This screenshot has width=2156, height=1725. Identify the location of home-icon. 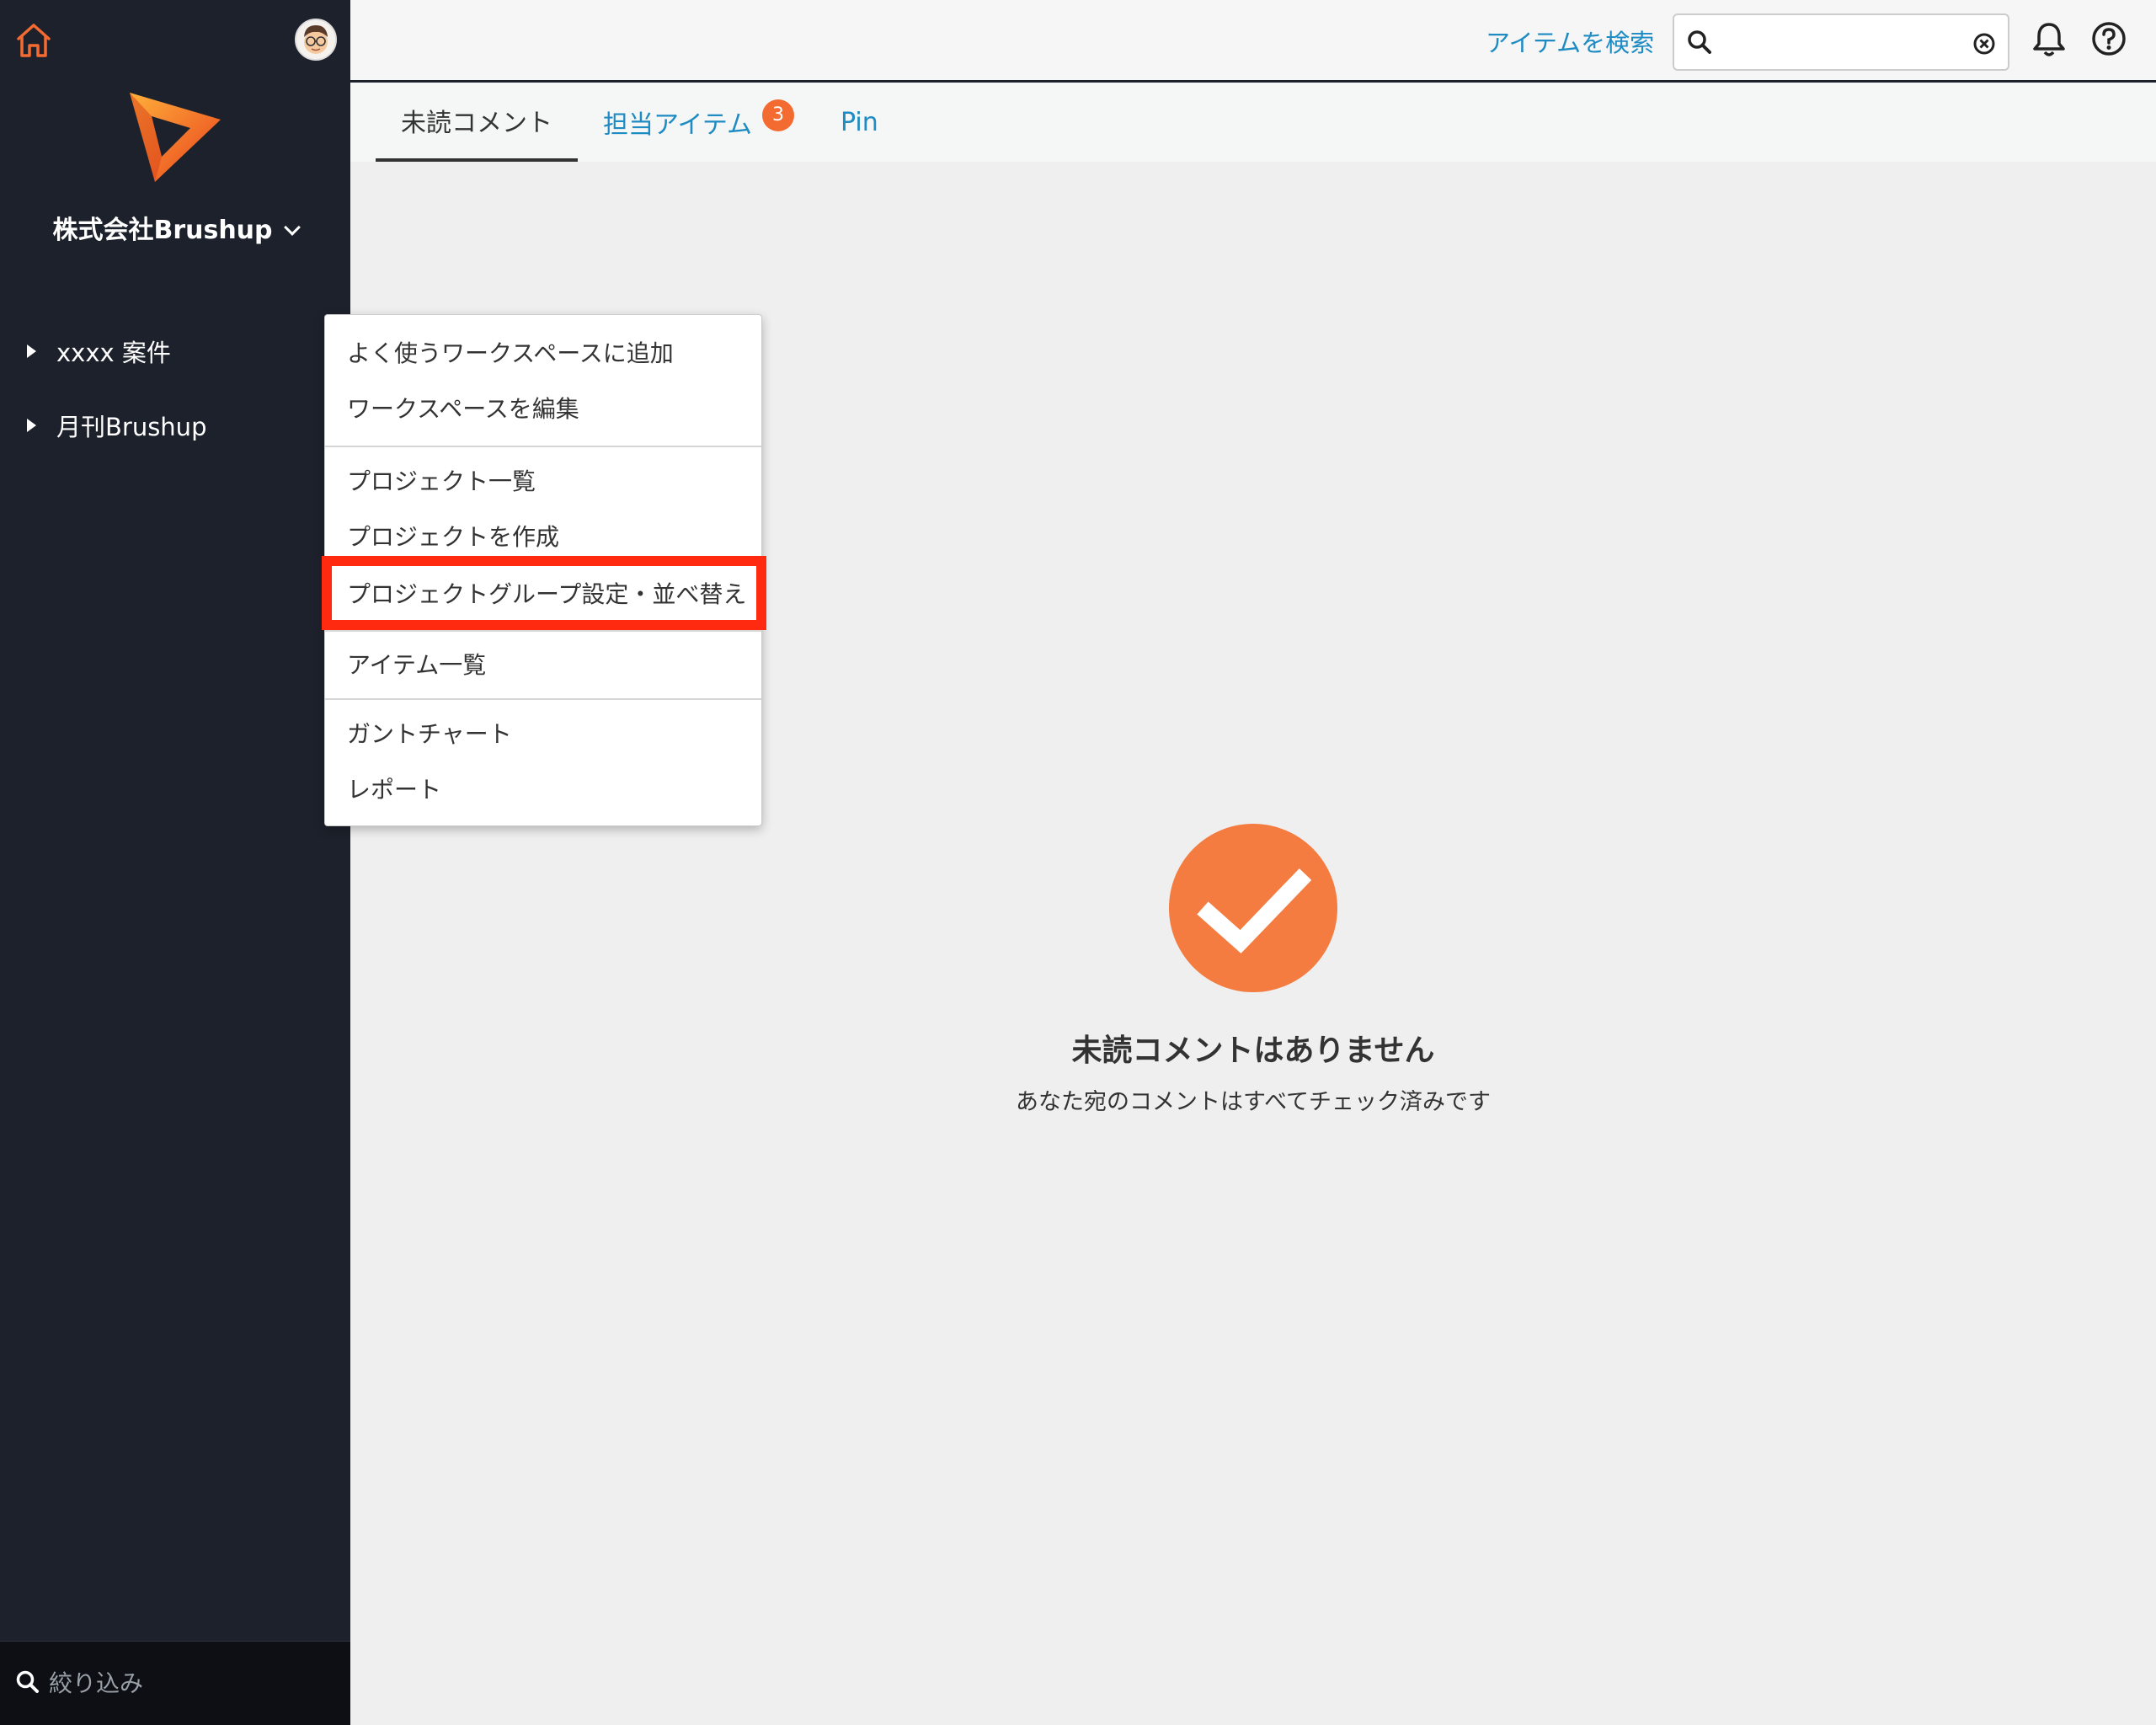
(33, 40).